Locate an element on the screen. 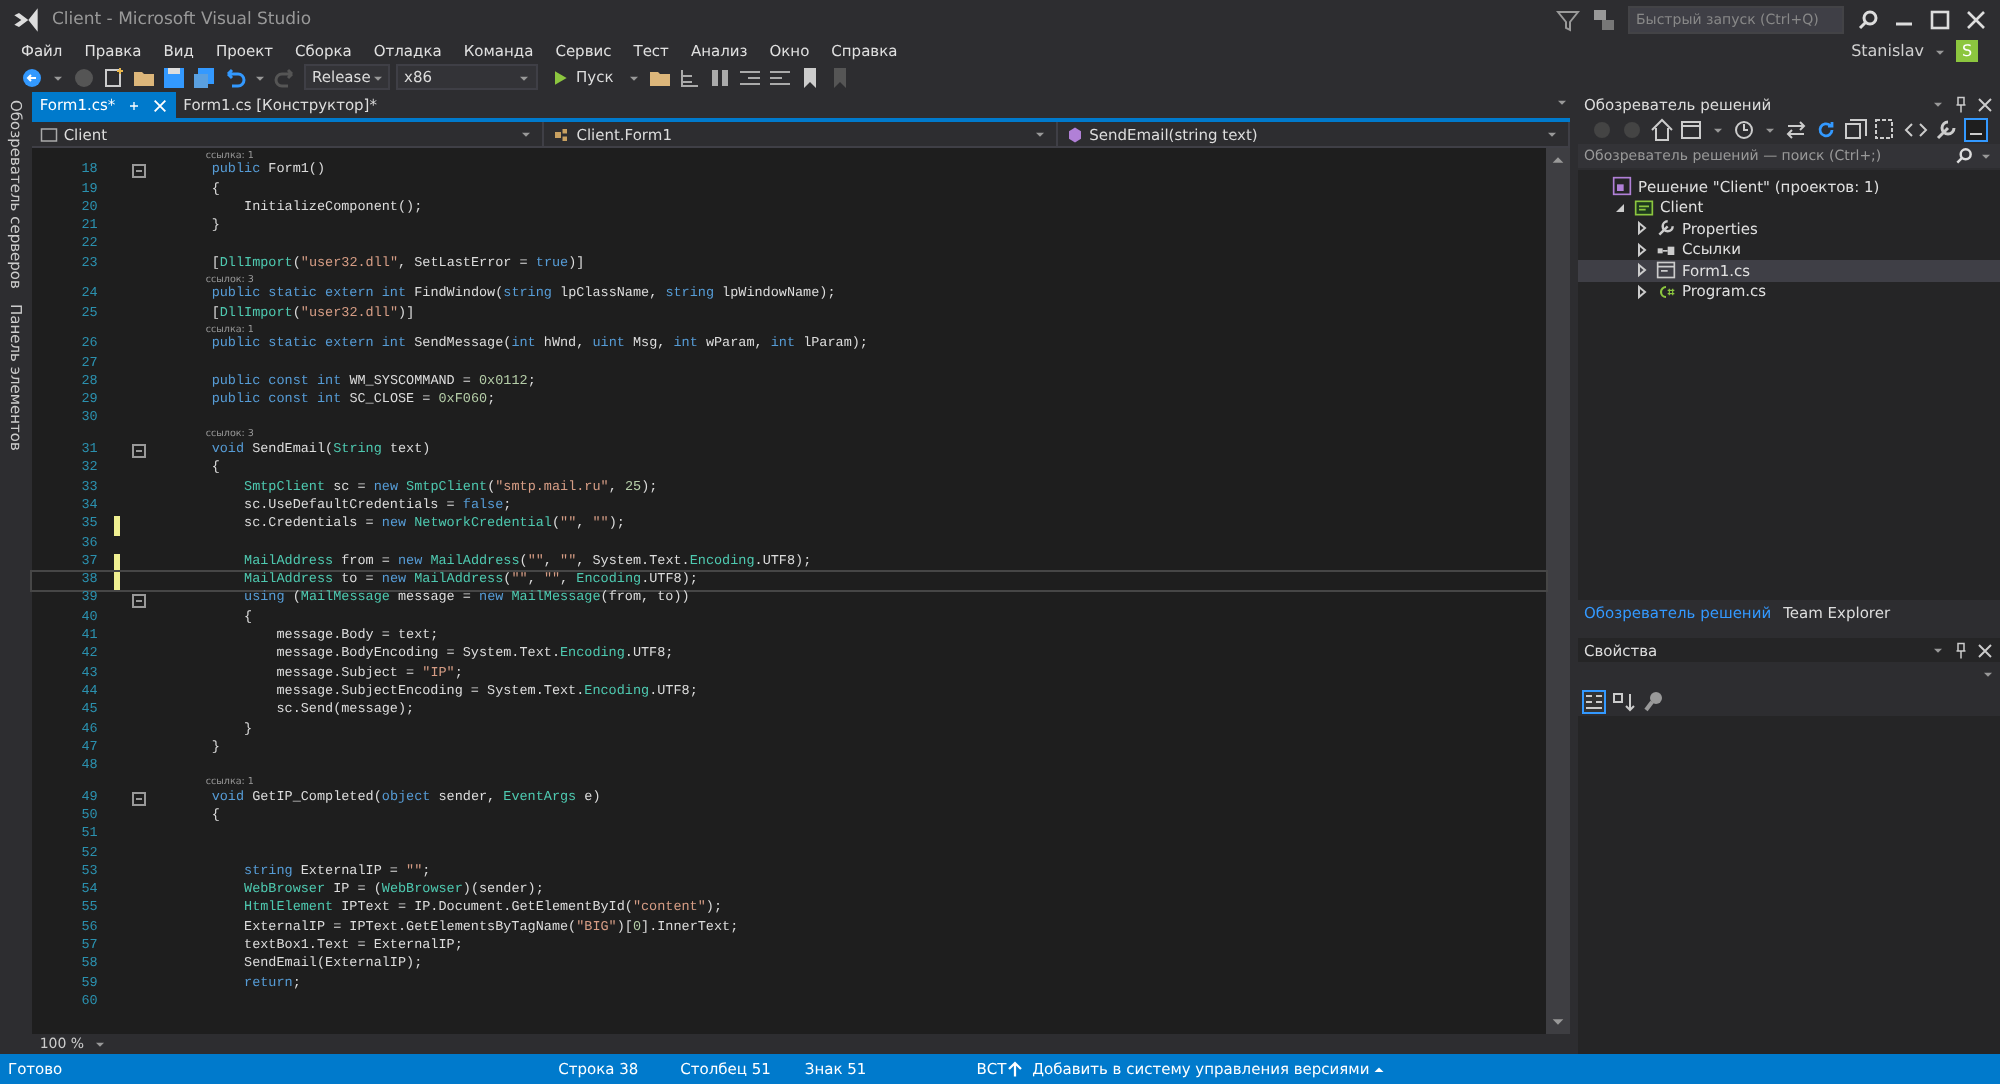  class-icon is located at coordinates (561, 134).